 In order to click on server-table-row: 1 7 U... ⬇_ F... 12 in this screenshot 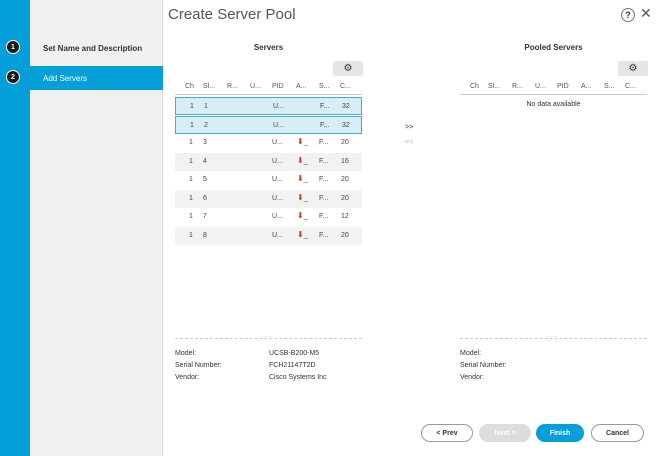, I will do `click(268, 217)`.